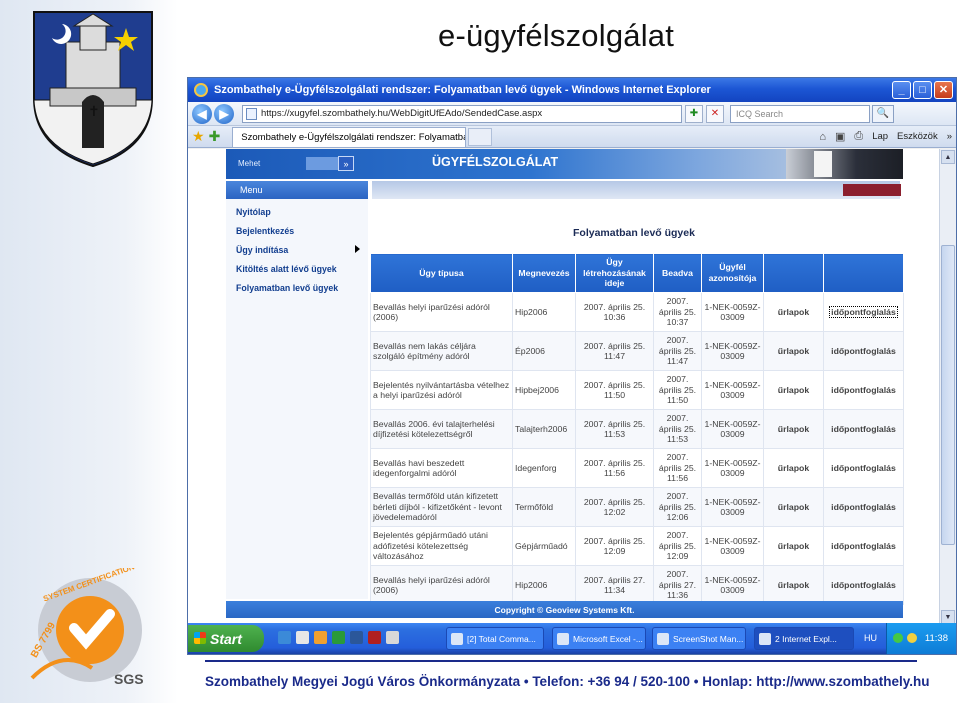 The height and width of the screenshot is (703, 960). Describe the element at coordinates (822, 137) in the screenshot. I see `home-icon: ⌂` at that location.